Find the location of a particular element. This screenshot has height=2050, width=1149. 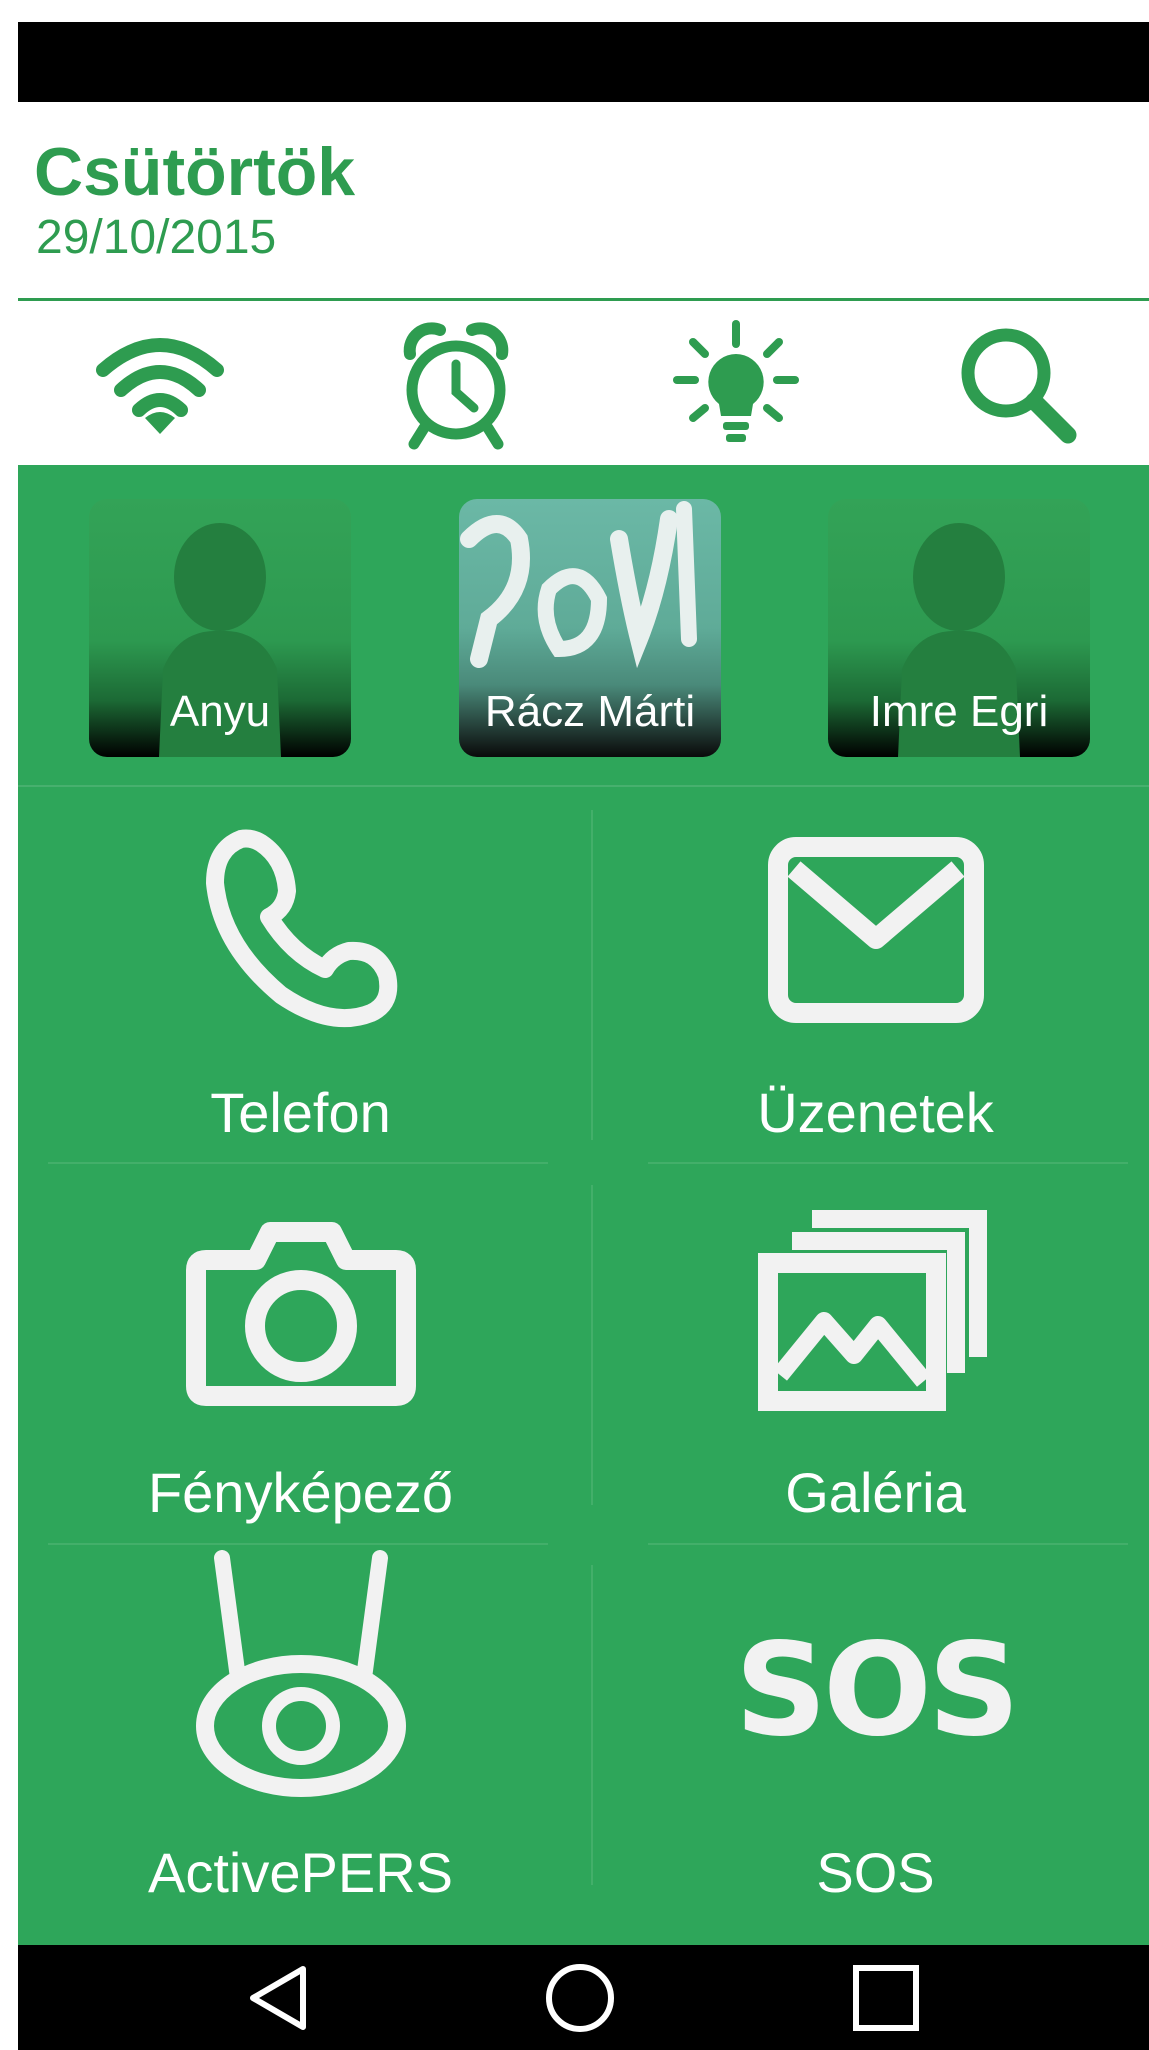

alarm-button is located at coordinates (456, 385).